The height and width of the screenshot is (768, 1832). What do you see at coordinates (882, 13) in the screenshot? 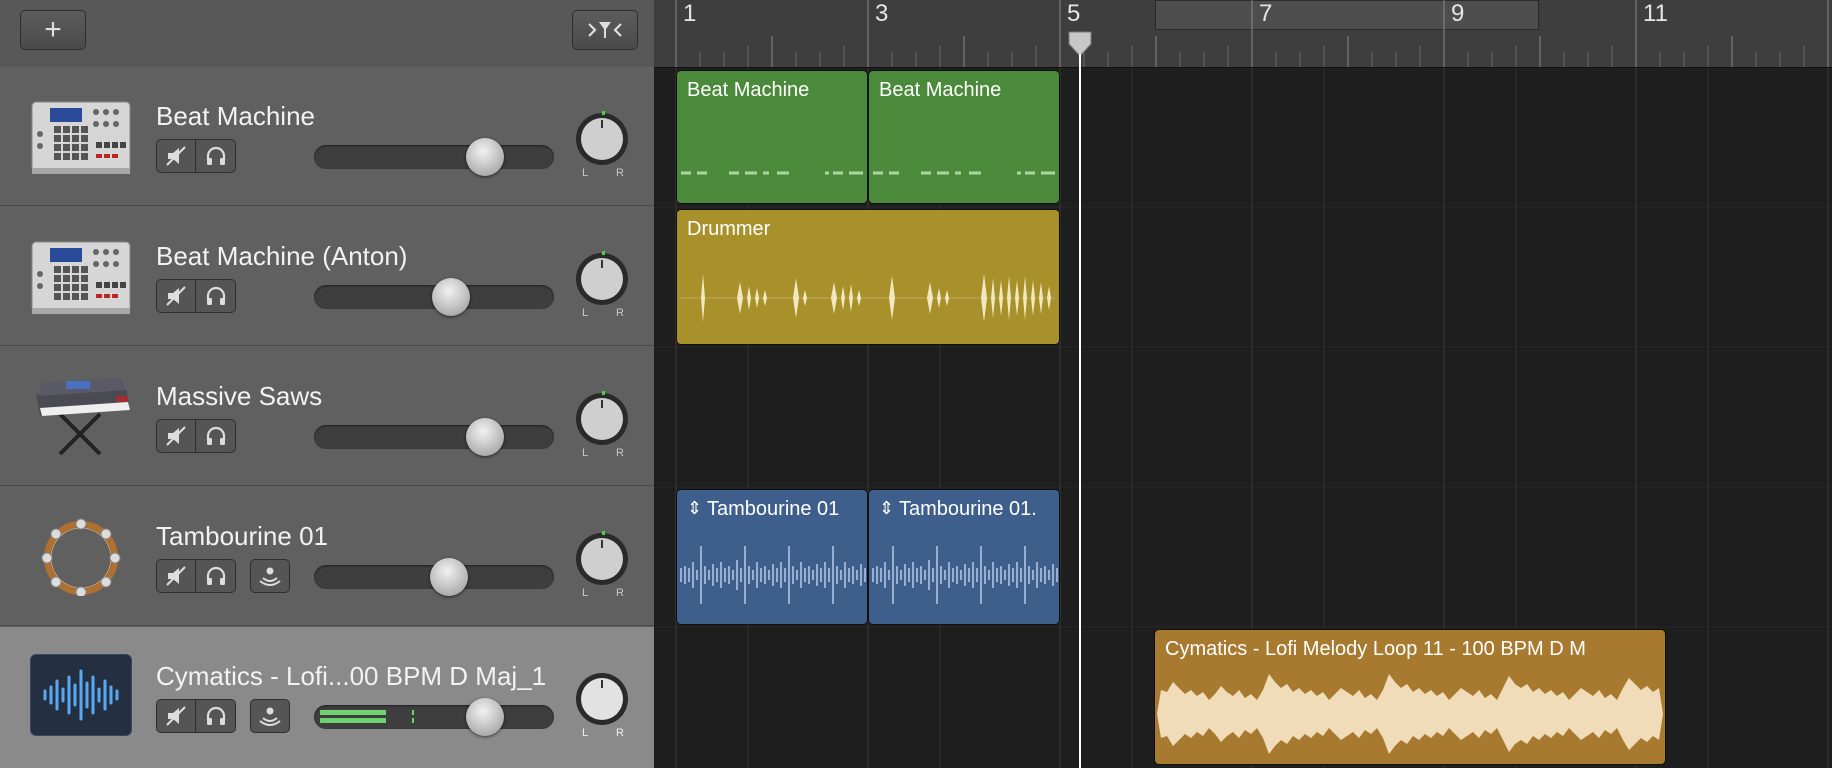
I see `bar-number: 3` at bounding box center [882, 13].